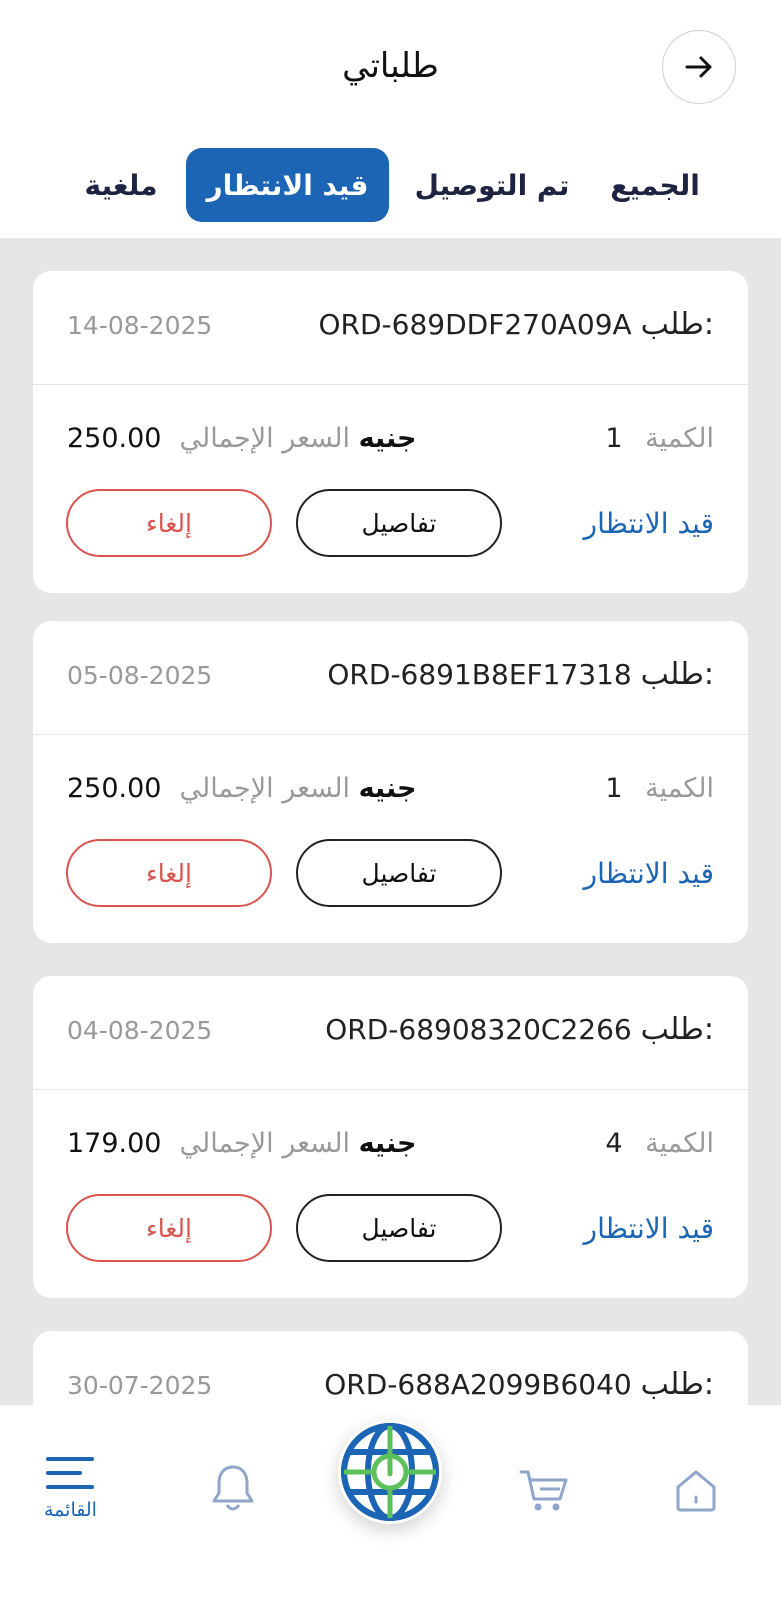  I want to click on menu-icon, so click(70, 1473).